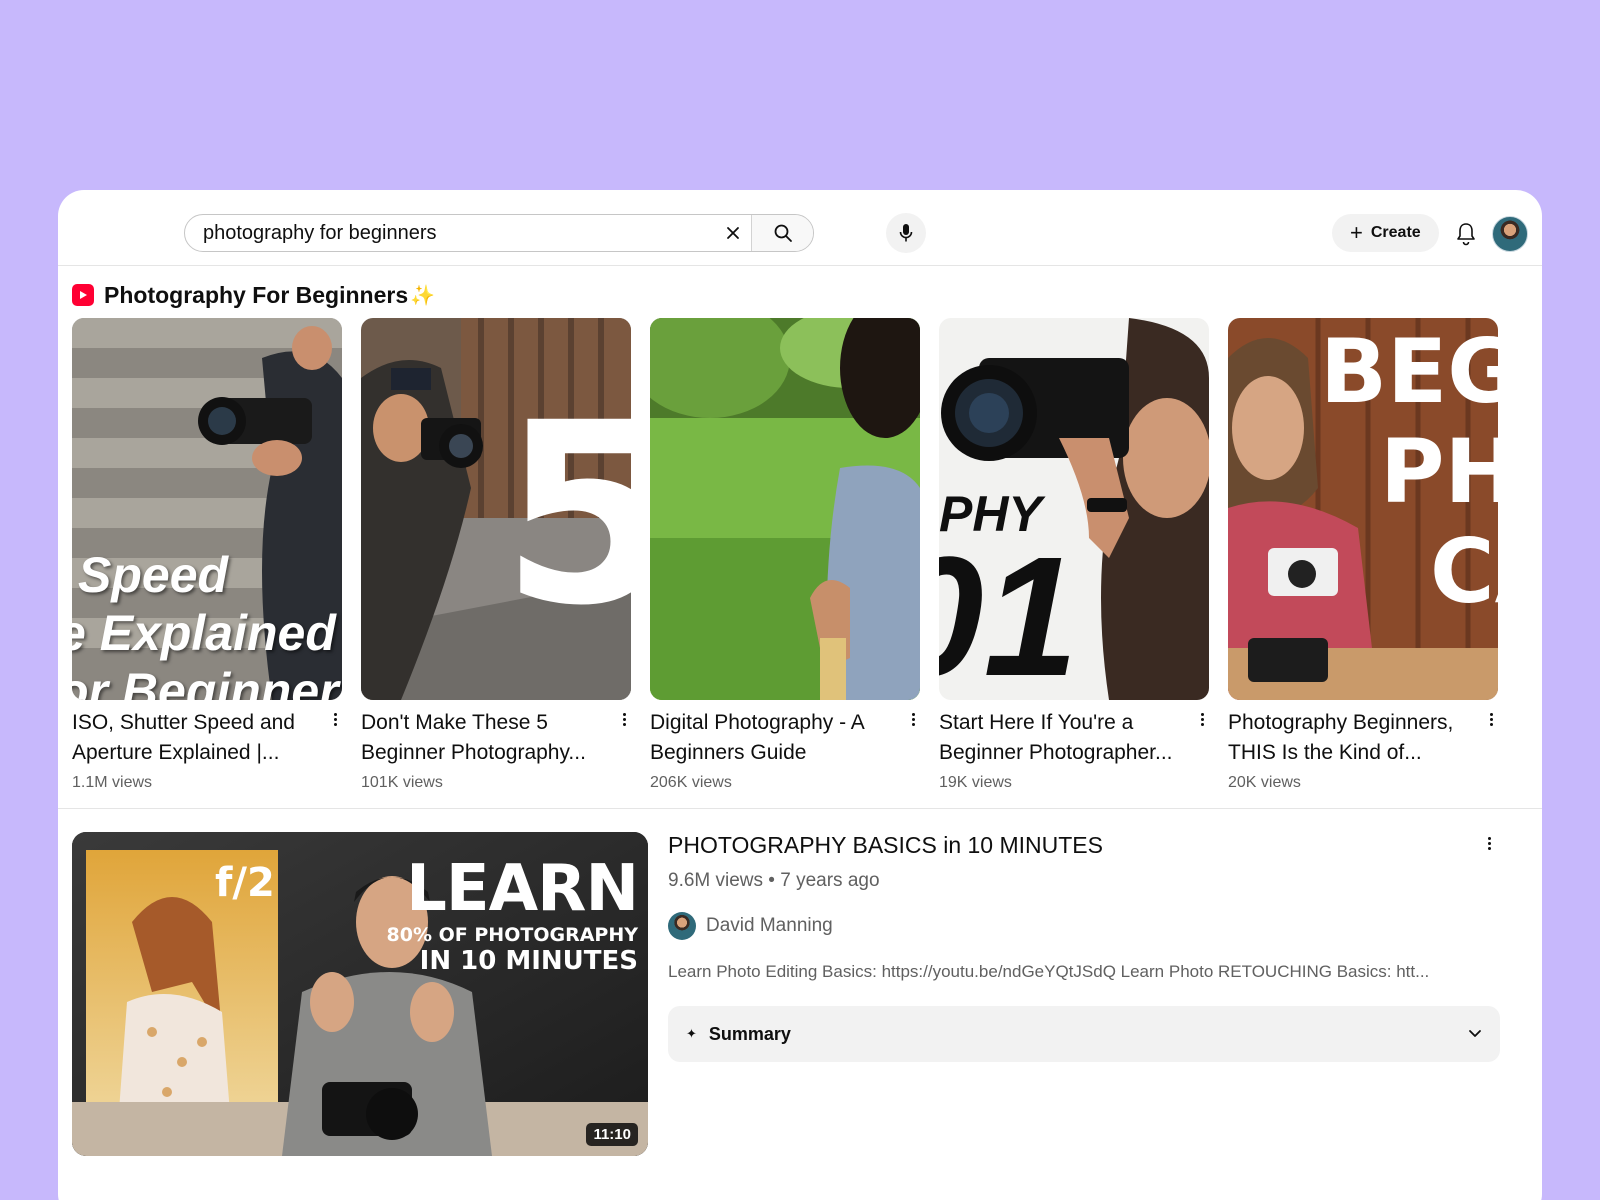 The height and width of the screenshot is (1200, 1600). What do you see at coordinates (496, 509) in the screenshot?
I see `short-thumbnail: 5` at bounding box center [496, 509].